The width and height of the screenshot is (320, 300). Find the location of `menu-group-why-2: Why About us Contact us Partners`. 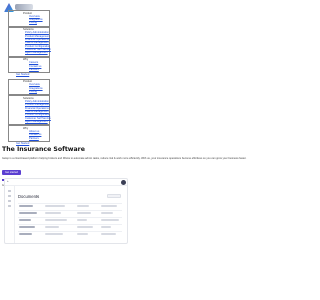

menu-group-why-2: Why About us Contact us Partners is located at coordinates (29, 133).